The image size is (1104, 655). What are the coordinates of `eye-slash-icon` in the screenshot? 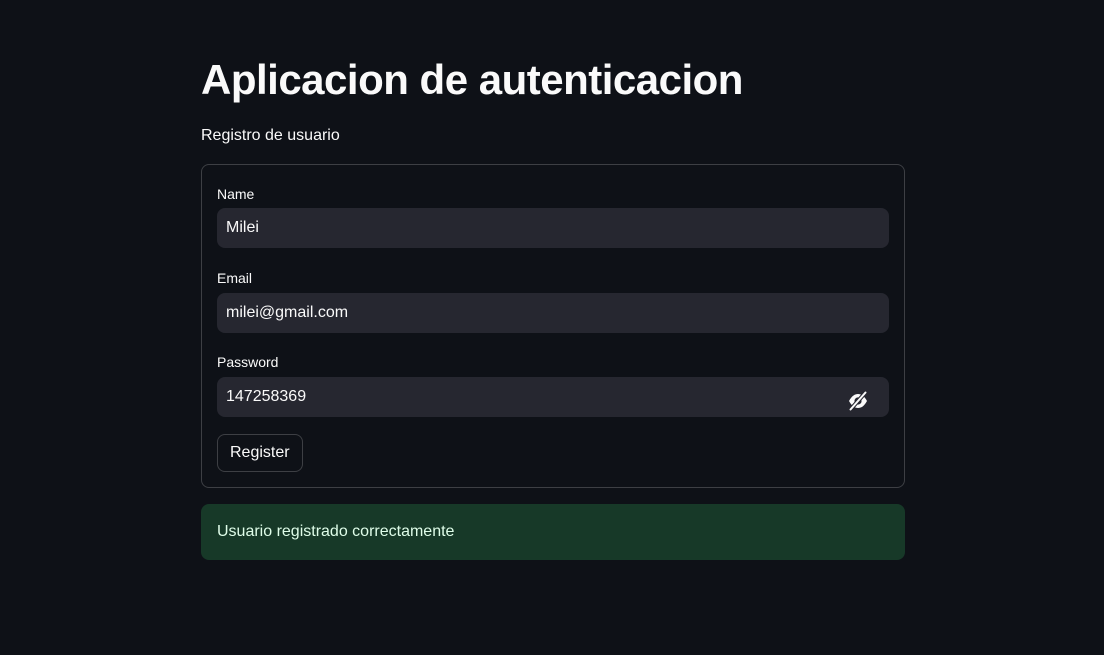 It's located at (858, 399).